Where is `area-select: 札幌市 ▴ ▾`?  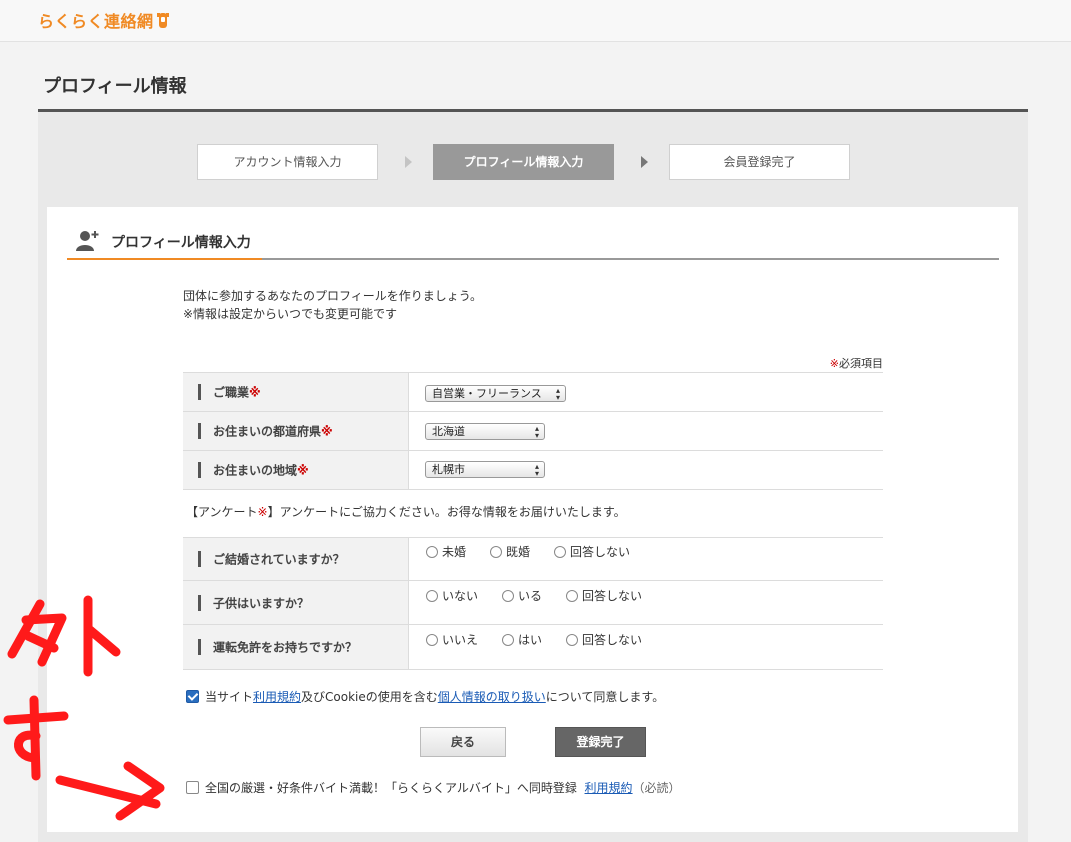 area-select: 札幌市 ▴ ▾ is located at coordinates (485, 469).